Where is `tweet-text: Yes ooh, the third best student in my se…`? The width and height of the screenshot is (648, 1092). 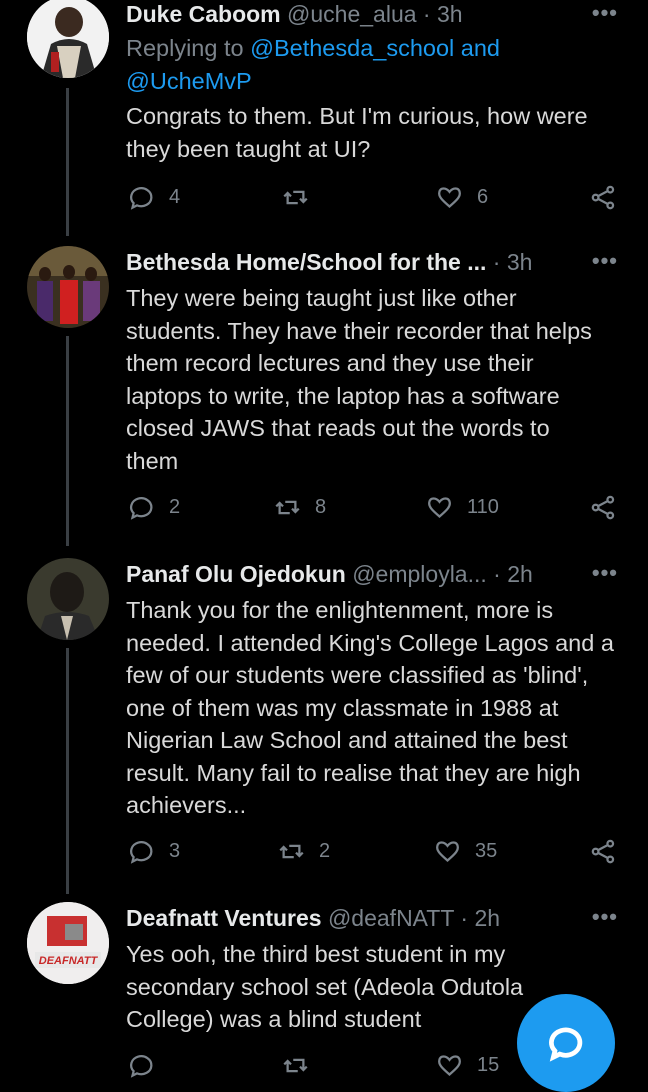 tweet-text: Yes ooh, the third best student in my se… is located at coordinates (325, 986).